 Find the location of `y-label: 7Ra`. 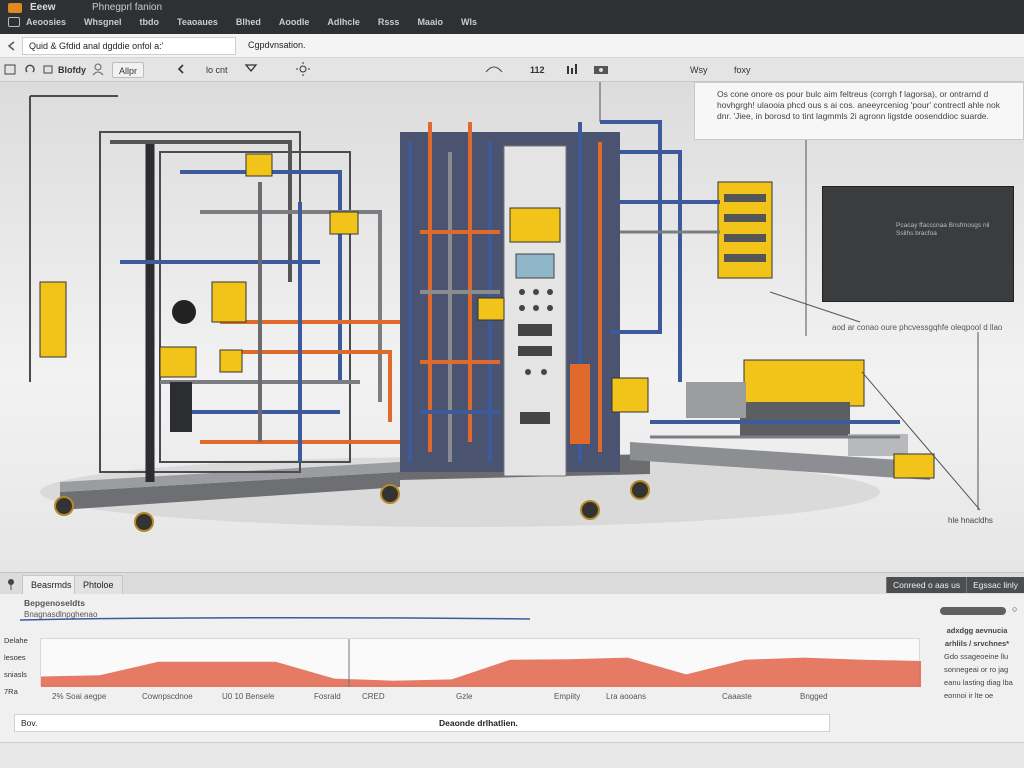

y-label: 7Ra is located at coordinates (11, 691).